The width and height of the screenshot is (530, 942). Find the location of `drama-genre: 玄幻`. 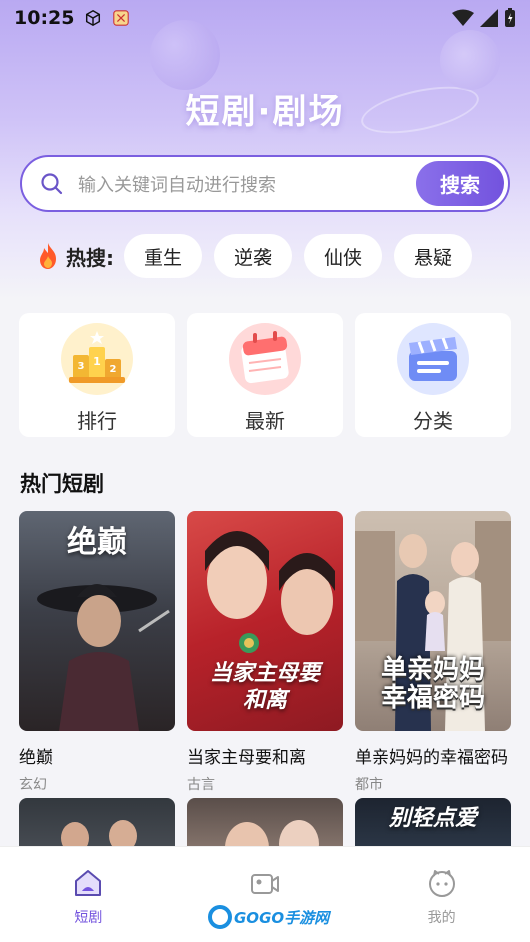

drama-genre: 玄幻 is located at coordinates (33, 785).